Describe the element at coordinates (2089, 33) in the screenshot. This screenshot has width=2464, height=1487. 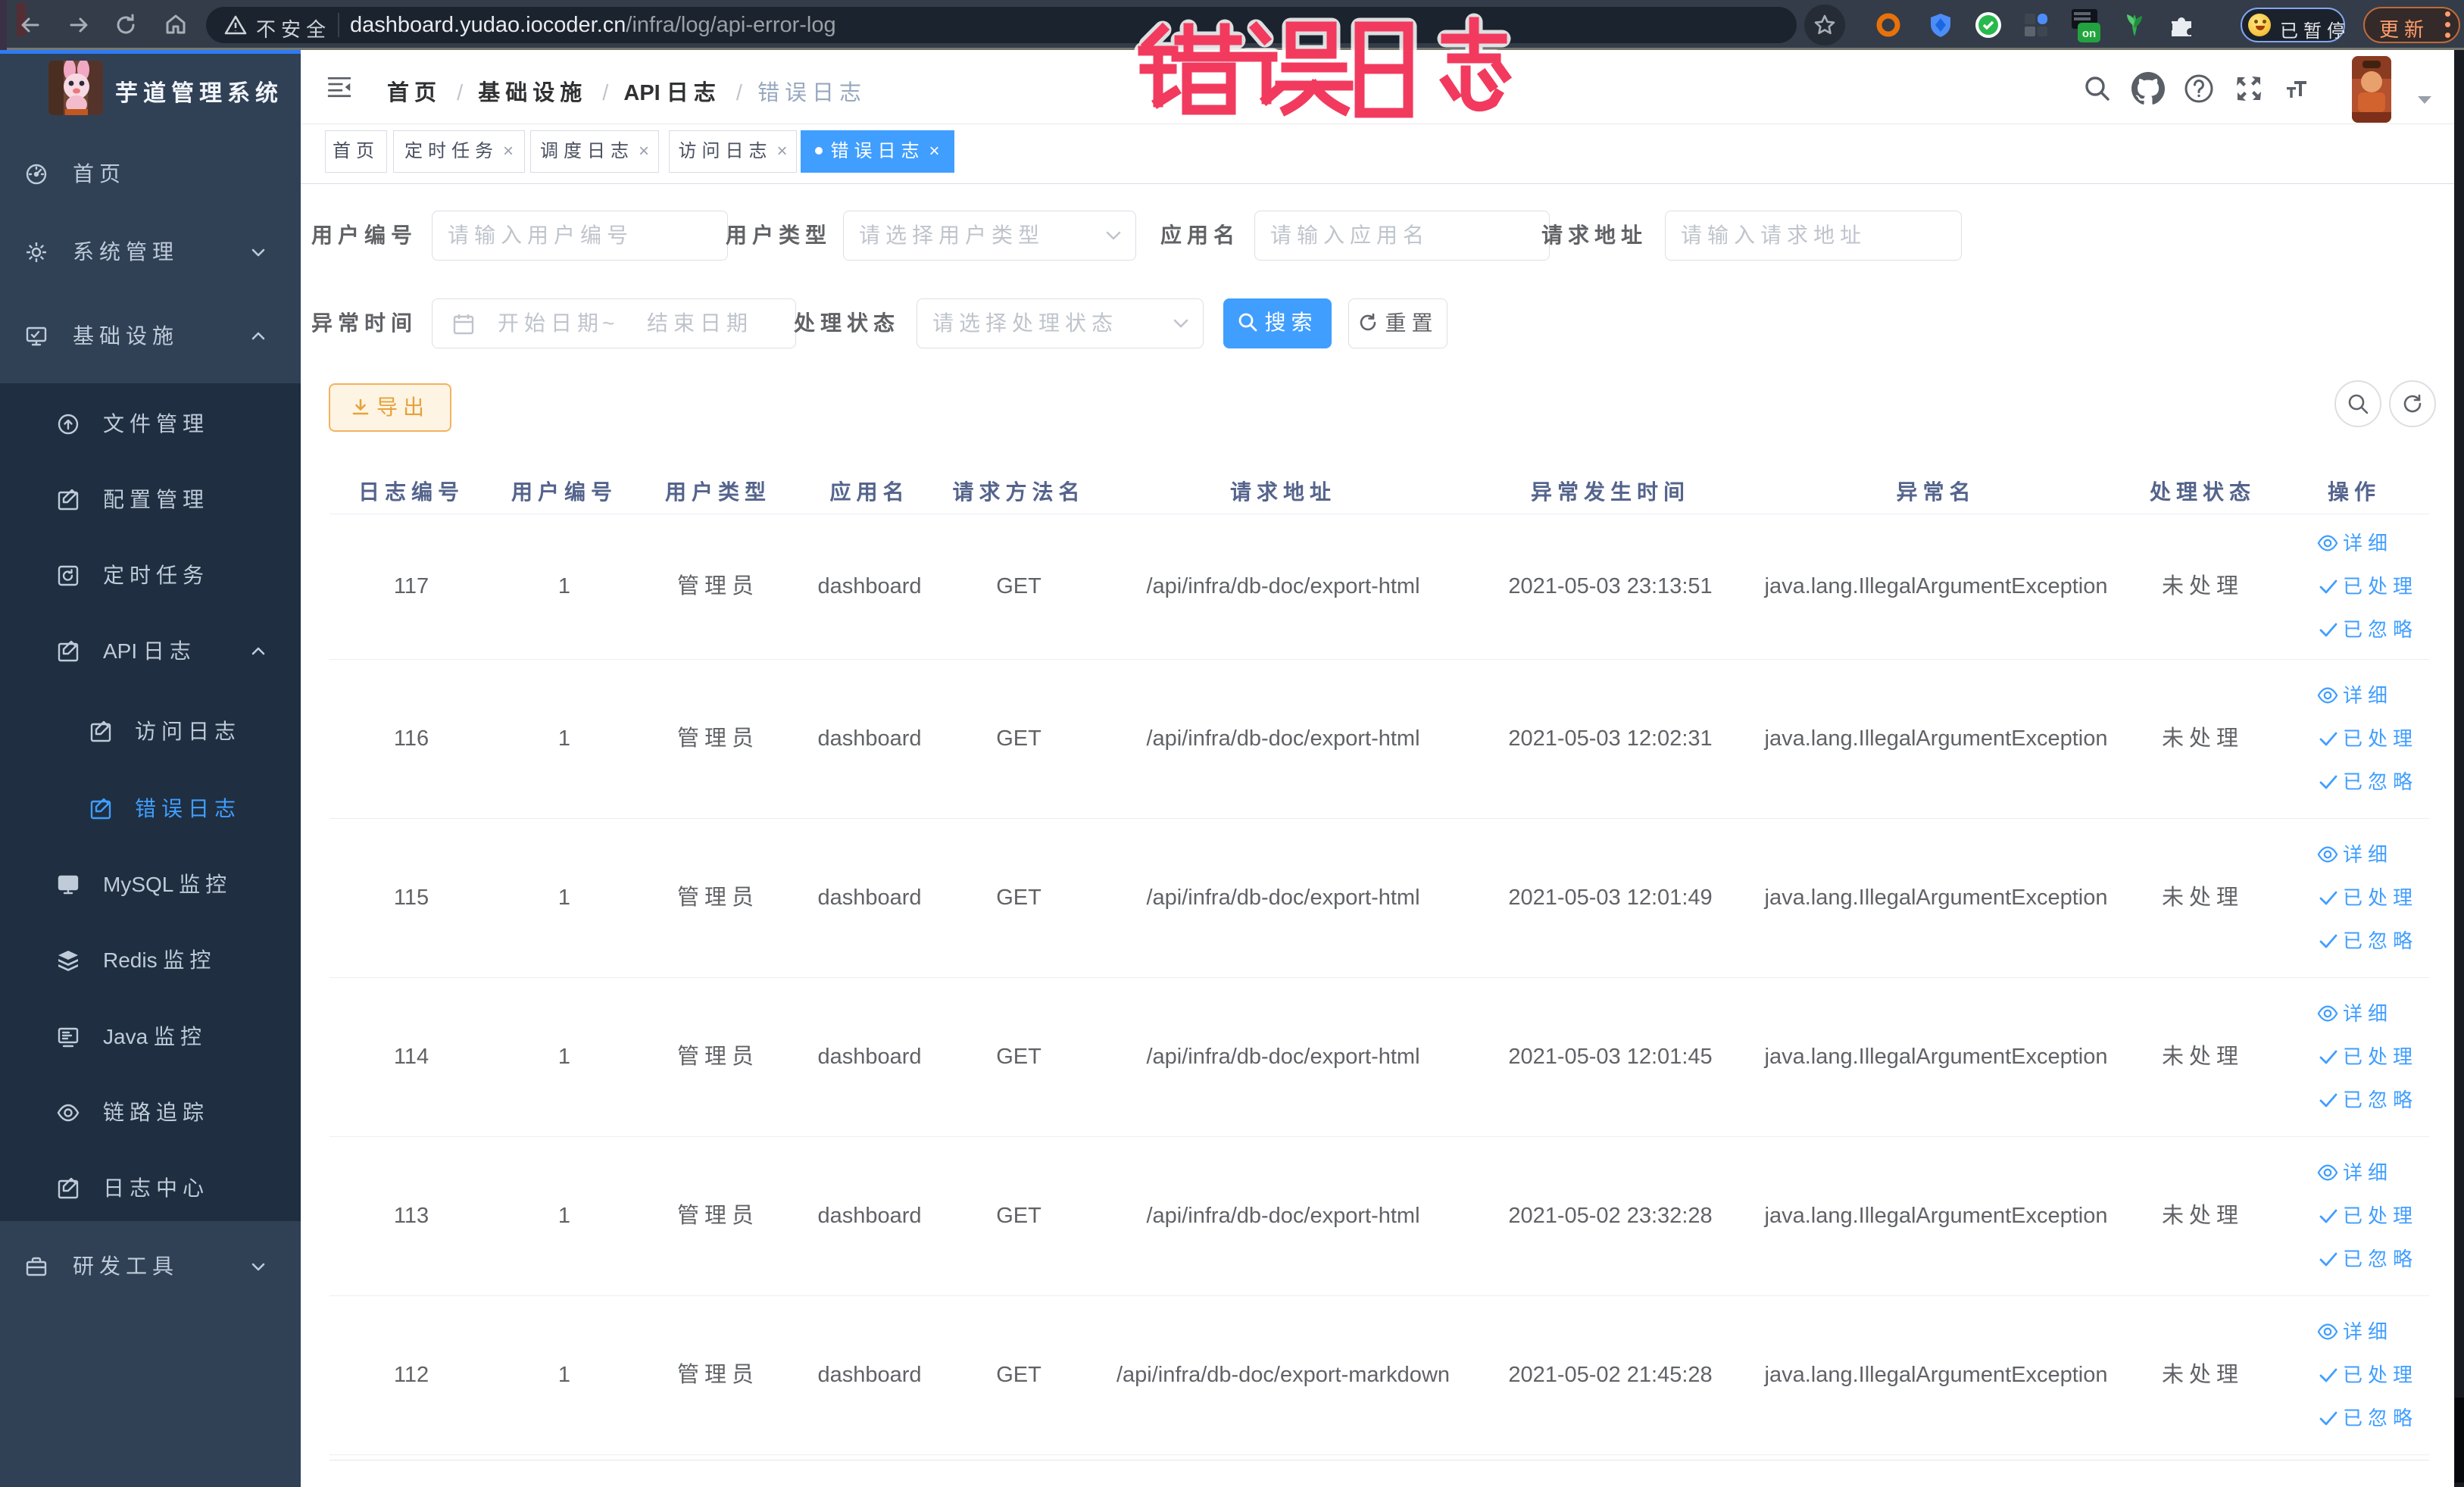
I see `svg-text: on` at that location.